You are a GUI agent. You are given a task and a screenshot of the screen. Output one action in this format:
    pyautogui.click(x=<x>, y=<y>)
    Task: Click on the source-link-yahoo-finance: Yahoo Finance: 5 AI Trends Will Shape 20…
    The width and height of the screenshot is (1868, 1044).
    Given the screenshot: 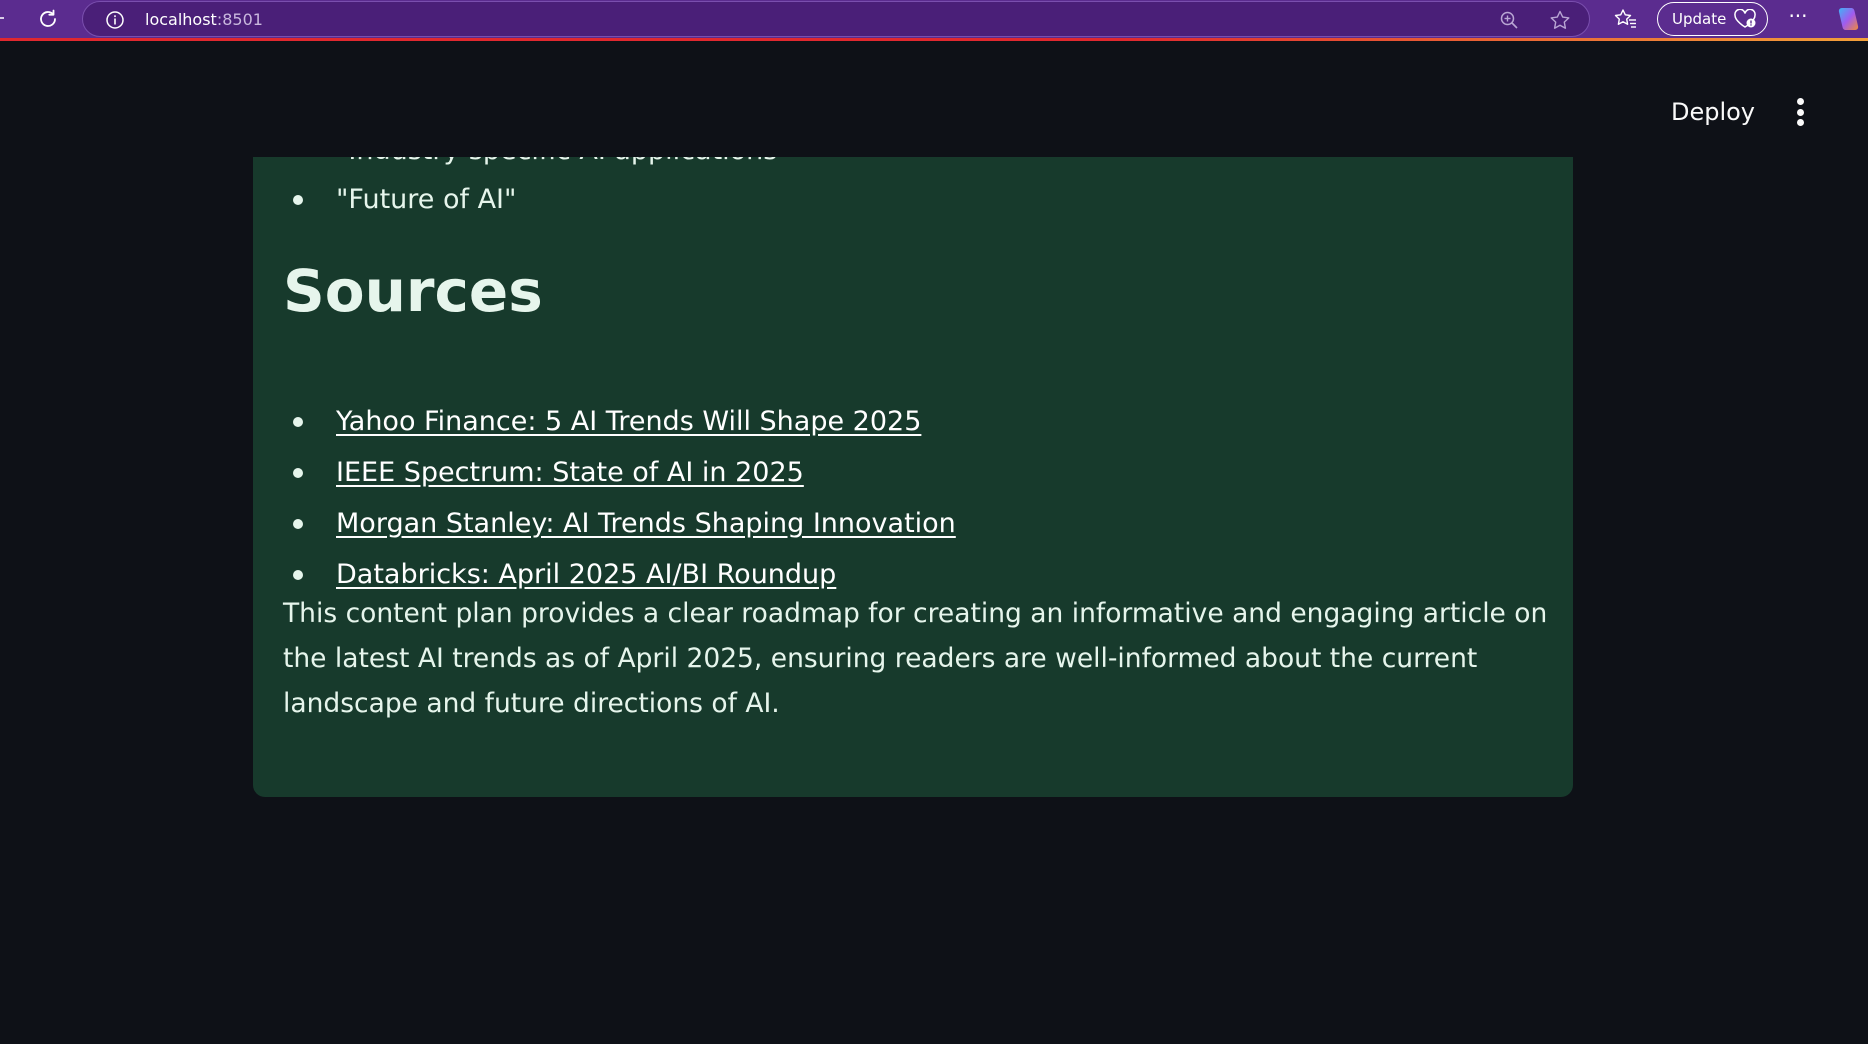 What is the action you would take?
    pyautogui.click(x=628, y=422)
    